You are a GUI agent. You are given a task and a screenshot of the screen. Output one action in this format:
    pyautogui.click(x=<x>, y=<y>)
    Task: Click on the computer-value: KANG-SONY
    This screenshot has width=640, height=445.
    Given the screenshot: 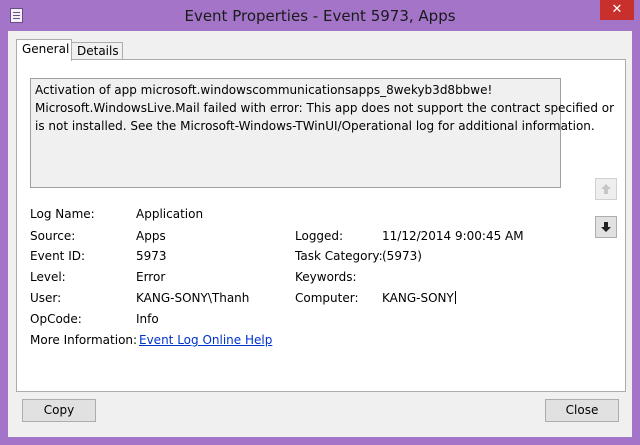 What is the action you would take?
    pyautogui.click(x=418, y=298)
    